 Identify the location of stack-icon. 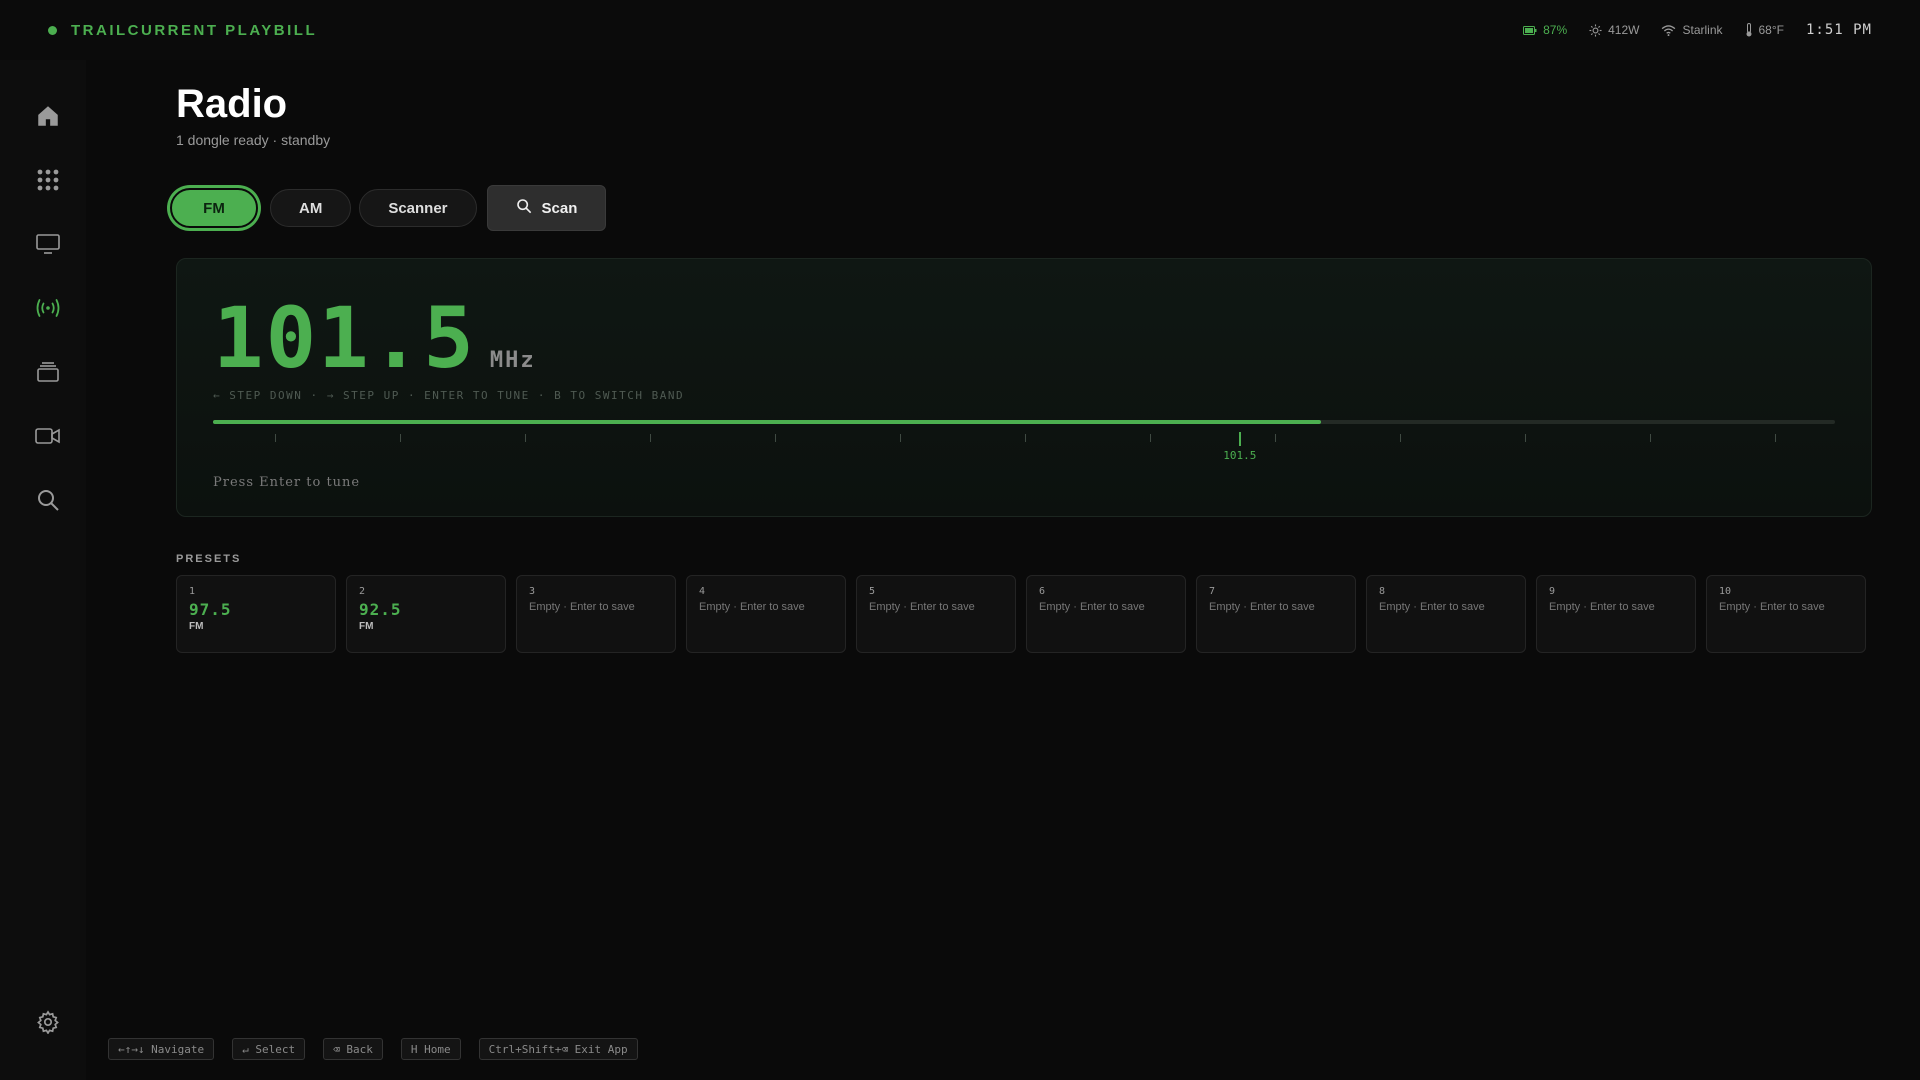
(48, 374).